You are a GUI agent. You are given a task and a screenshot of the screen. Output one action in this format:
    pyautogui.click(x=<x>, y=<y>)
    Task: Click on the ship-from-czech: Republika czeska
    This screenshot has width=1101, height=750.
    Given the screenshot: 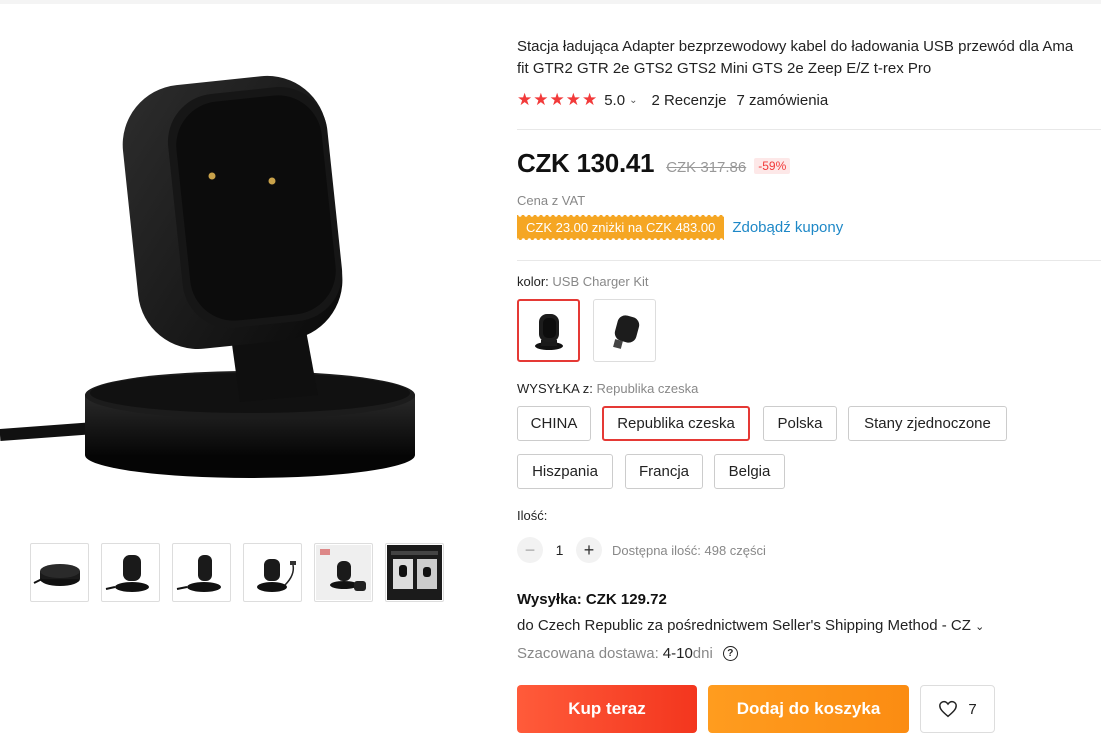 What is the action you would take?
    pyautogui.click(x=676, y=423)
    